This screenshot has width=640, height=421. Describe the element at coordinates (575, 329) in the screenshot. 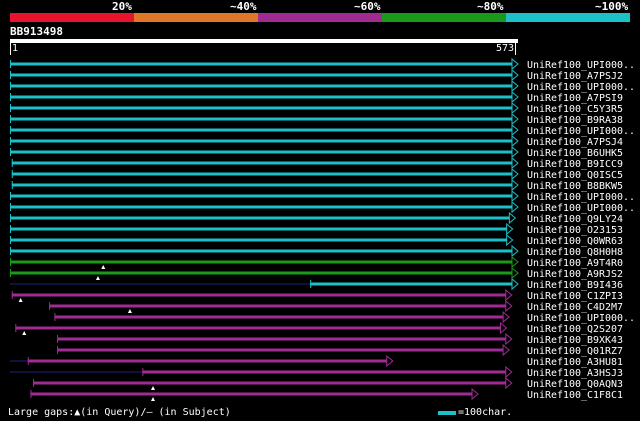

I see `hit-label: UniRef100_Q2S207` at that location.